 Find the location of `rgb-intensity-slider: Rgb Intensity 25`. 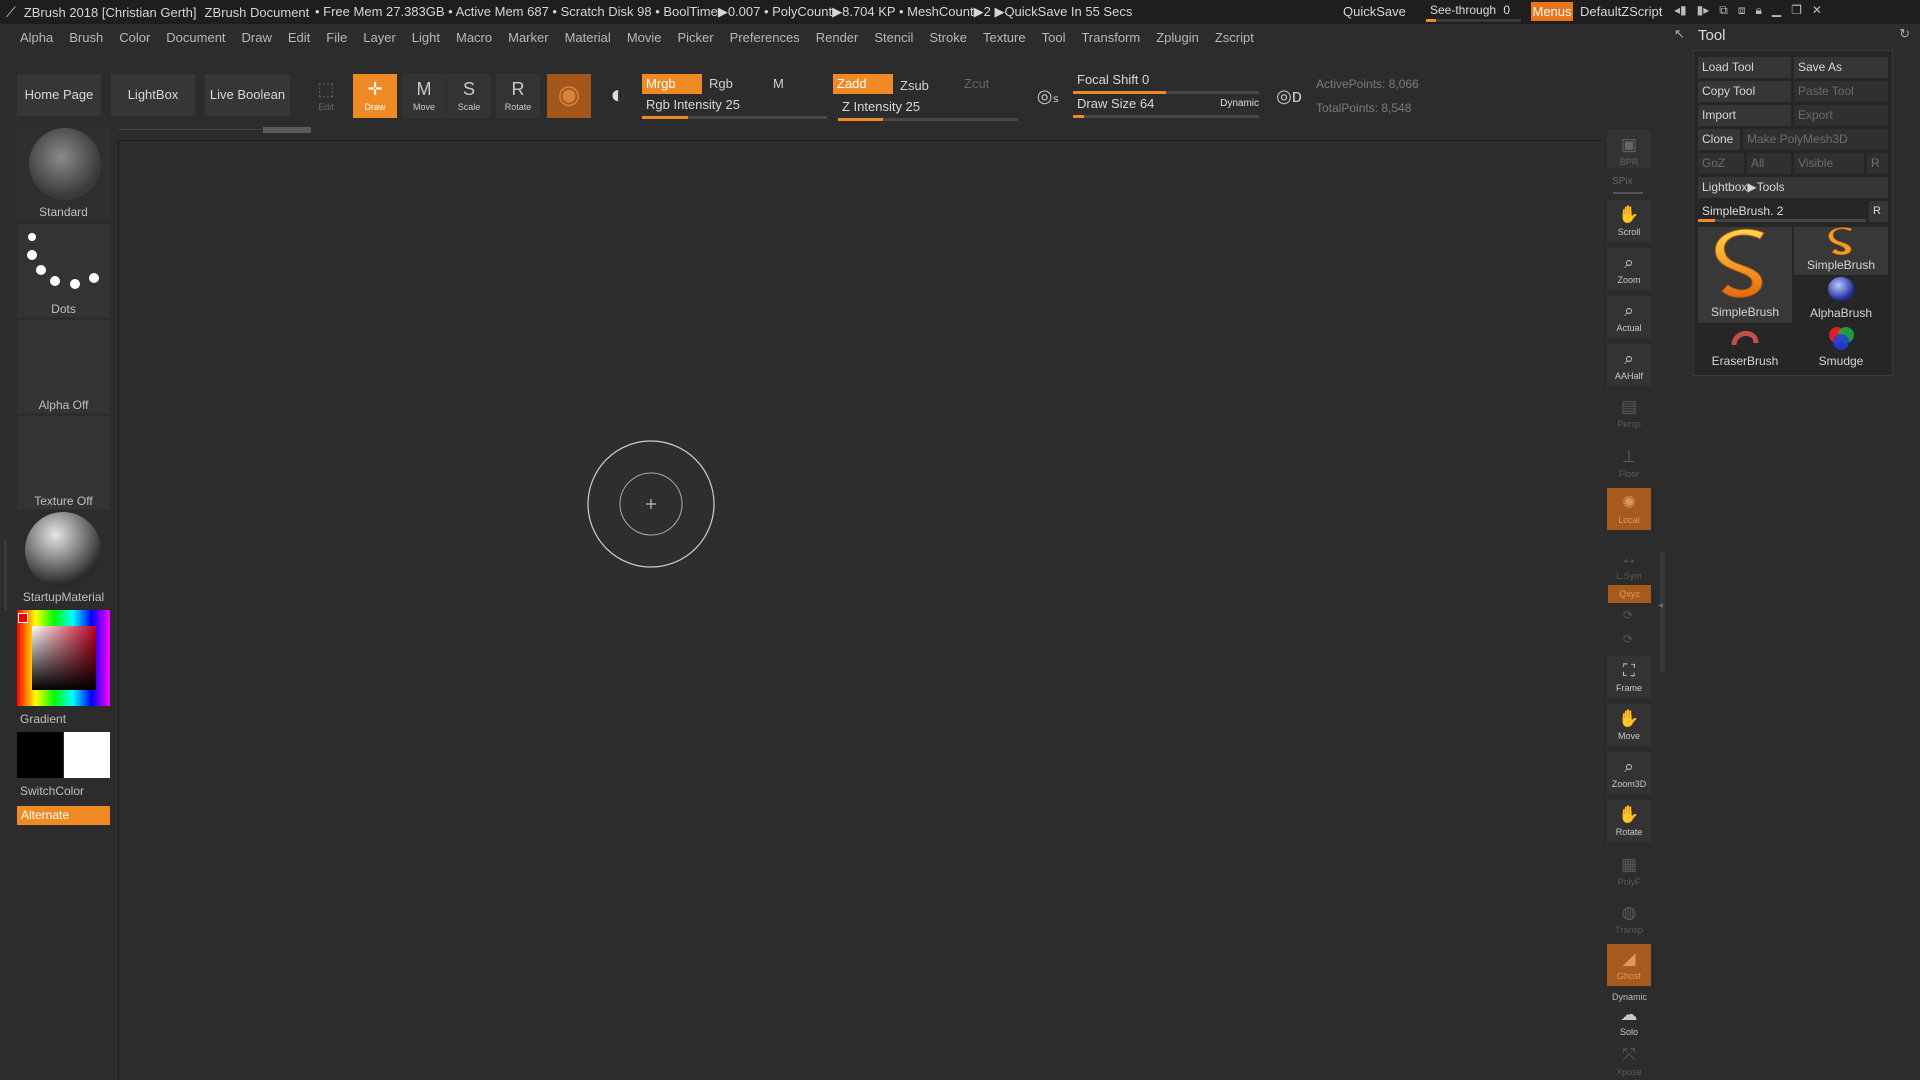

rgb-intensity-slider: Rgb Intensity 25 is located at coordinates (734, 108).